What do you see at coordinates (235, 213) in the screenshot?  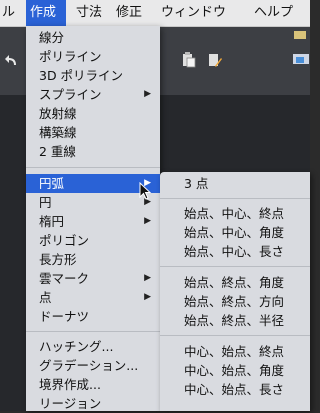 I see `submenu-item-start-center-end: 始点、中心、終点` at bounding box center [235, 213].